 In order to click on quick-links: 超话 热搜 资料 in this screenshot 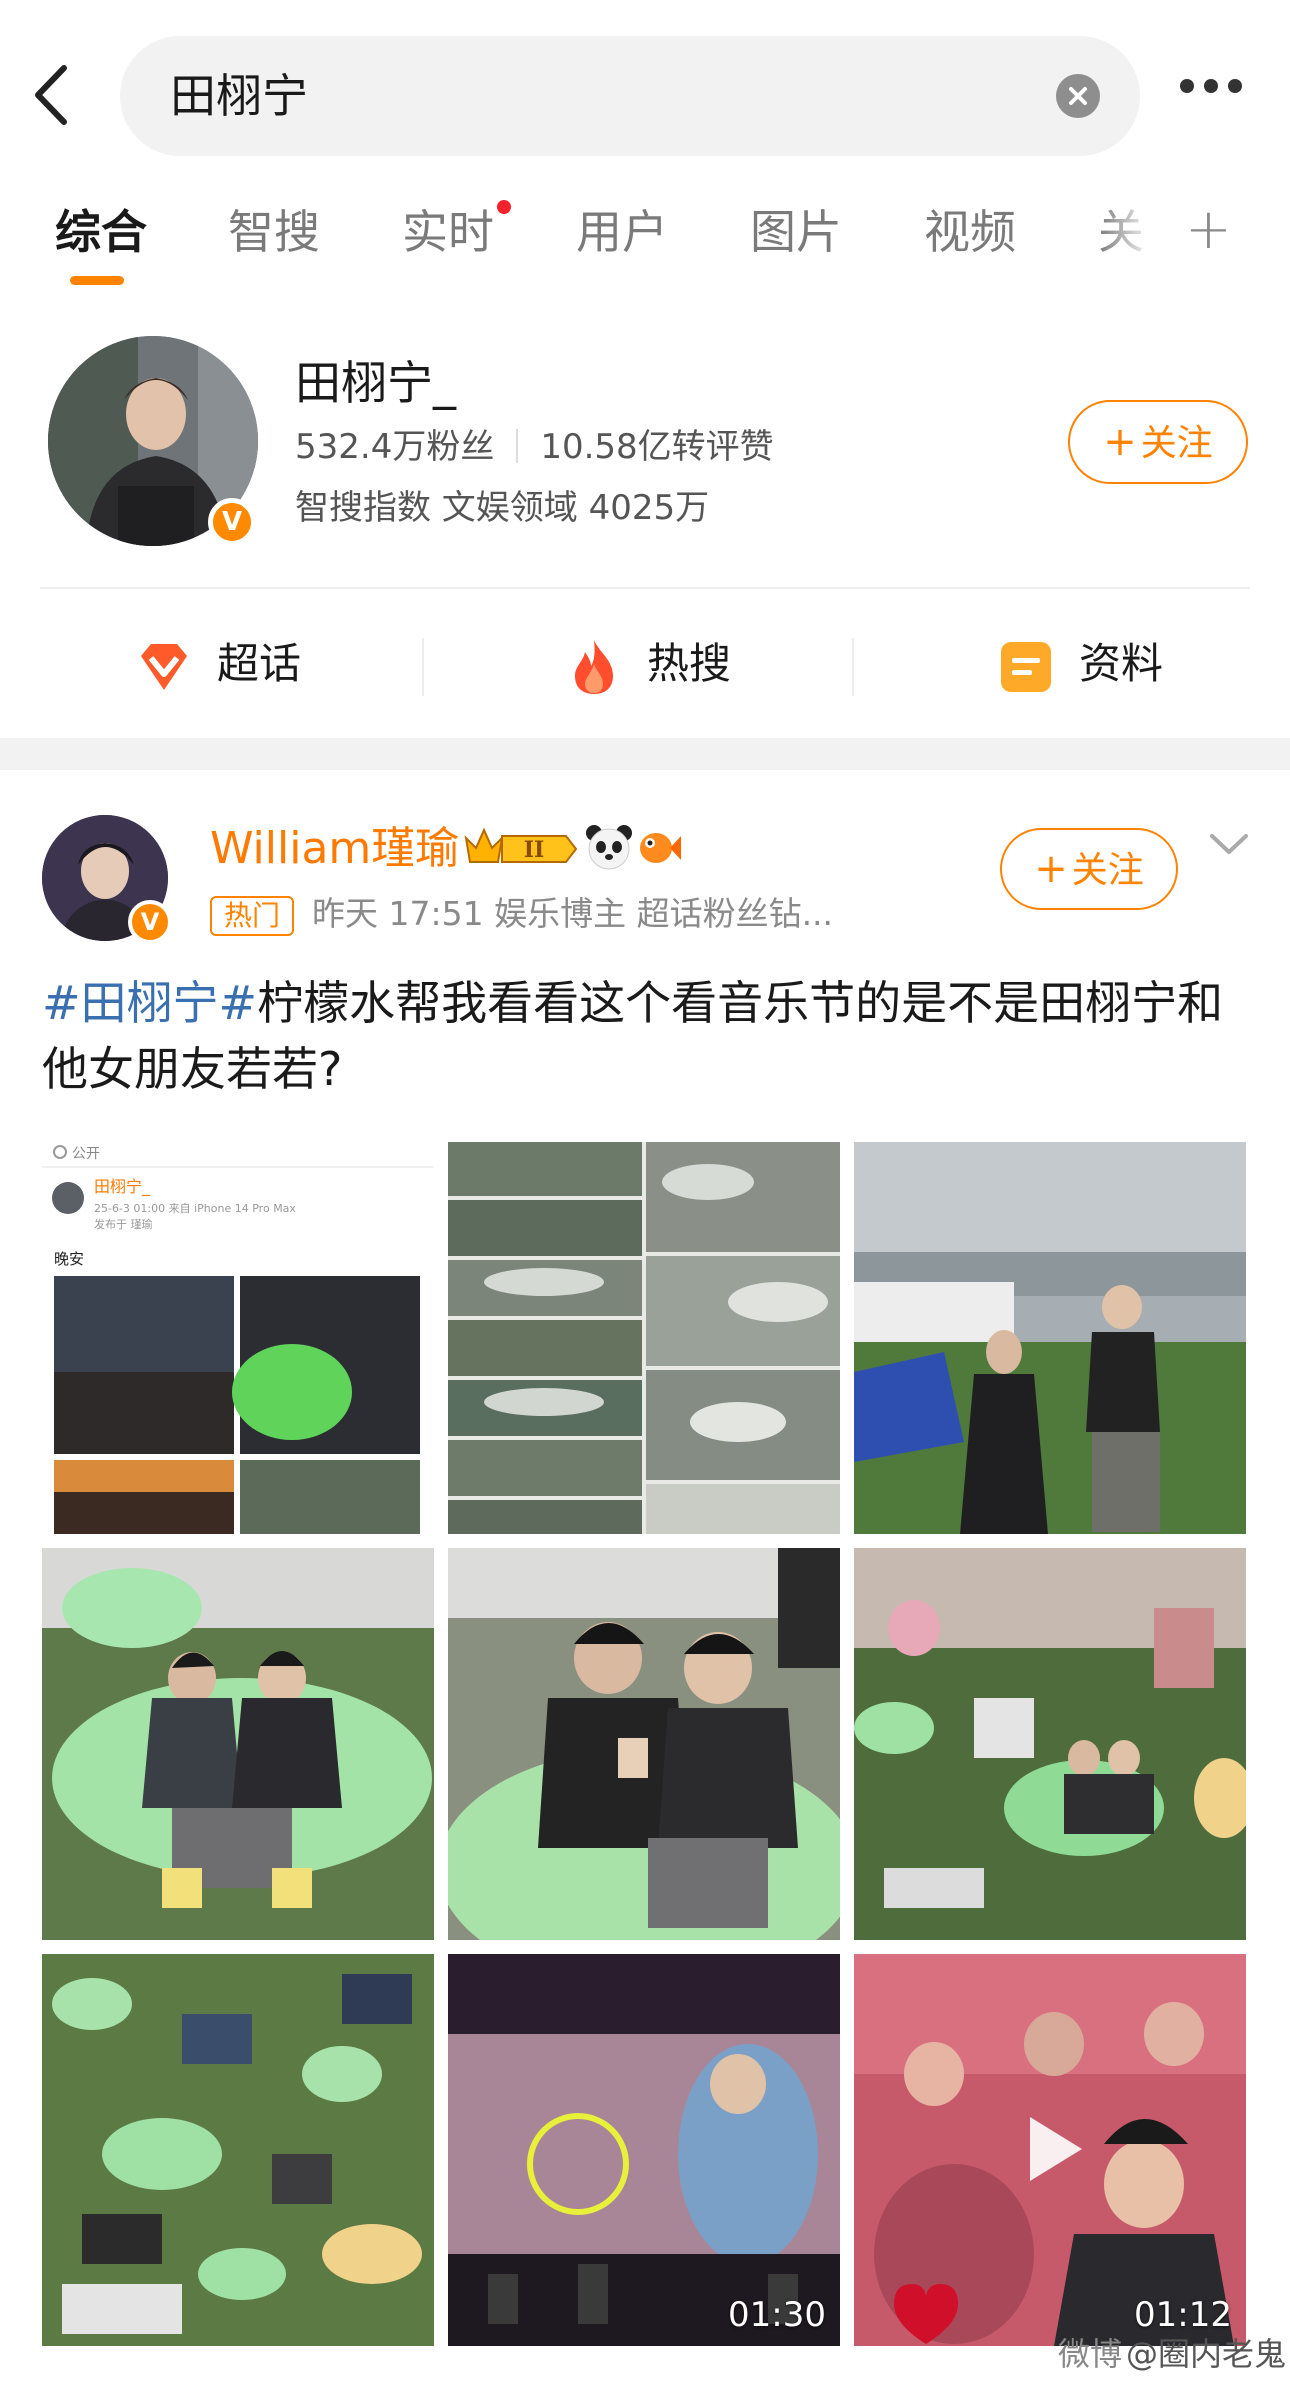, I will do `click(645, 665)`.